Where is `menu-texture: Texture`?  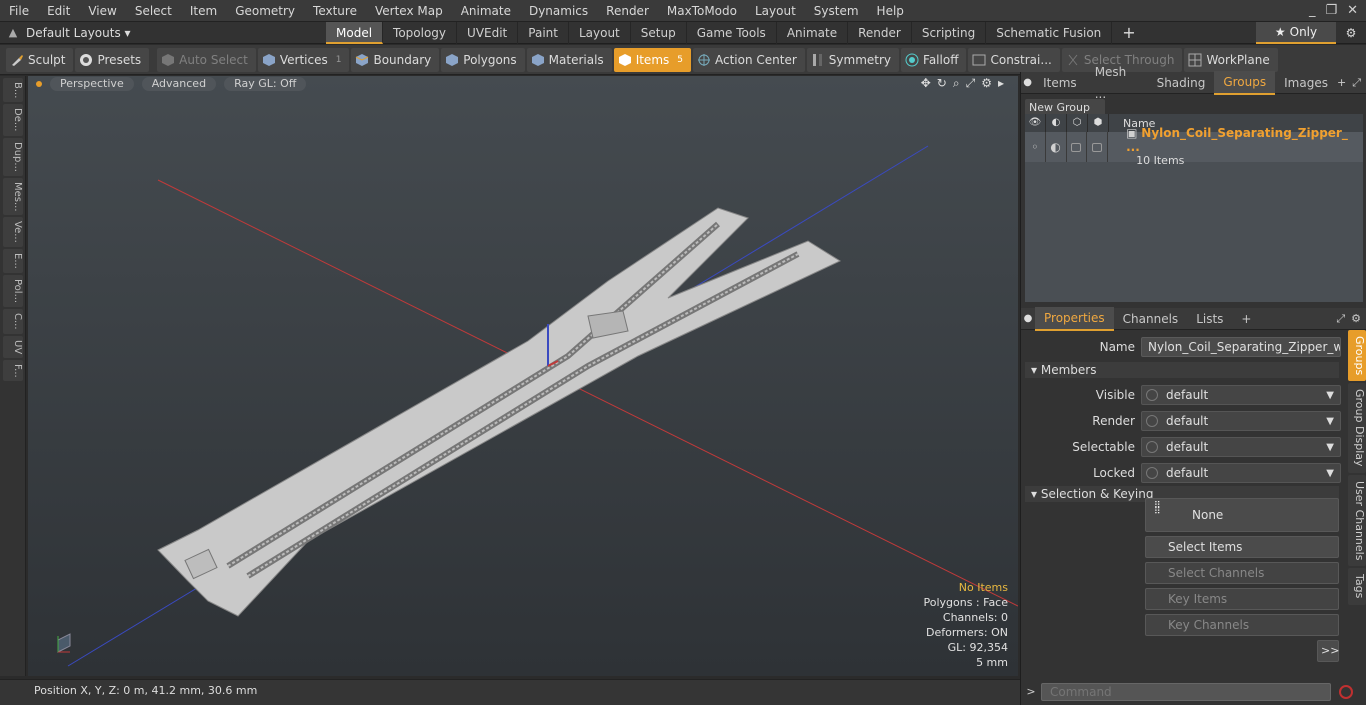 menu-texture: Texture is located at coordinates (335, 11).